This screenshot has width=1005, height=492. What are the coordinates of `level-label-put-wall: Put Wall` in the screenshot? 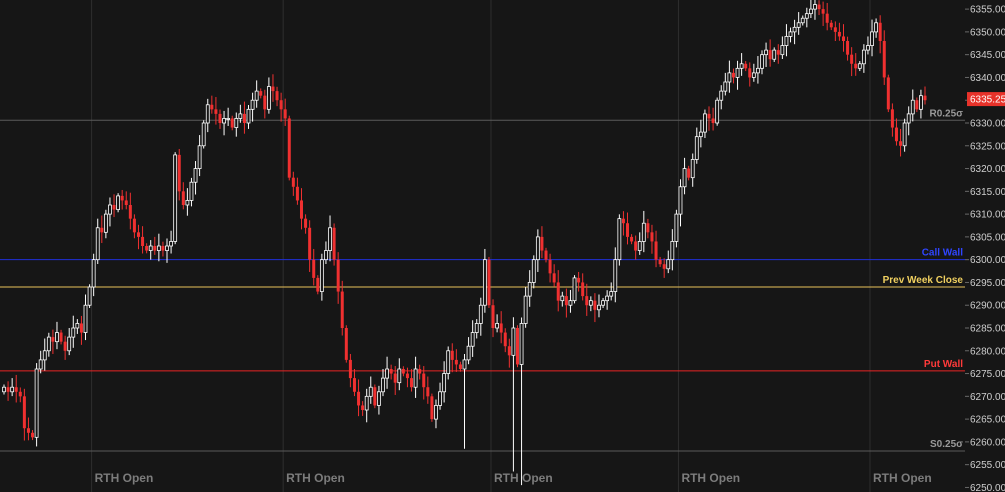 It's located at (943, 364).